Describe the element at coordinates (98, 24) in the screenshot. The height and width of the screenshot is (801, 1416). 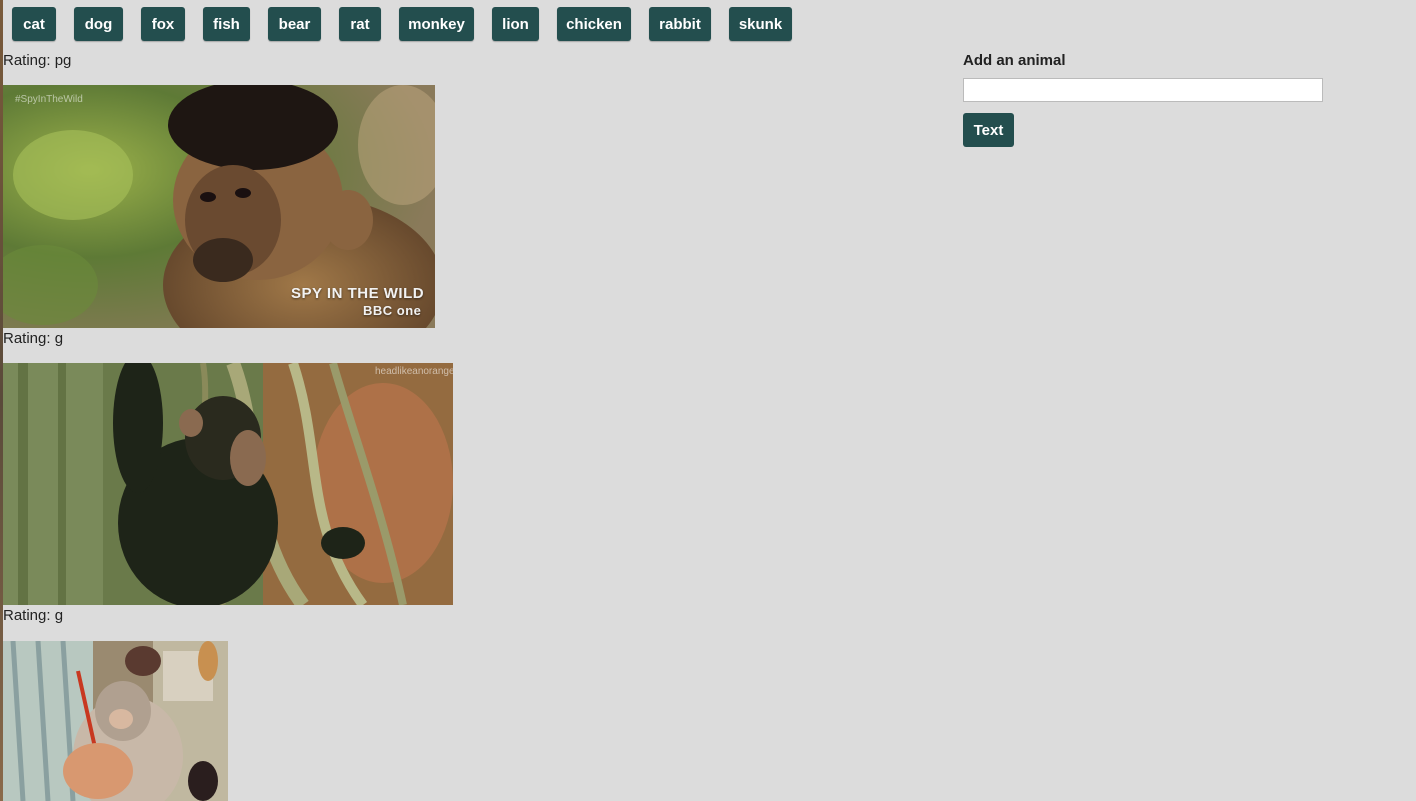
I see `animal-button-dog: dog` at that location.